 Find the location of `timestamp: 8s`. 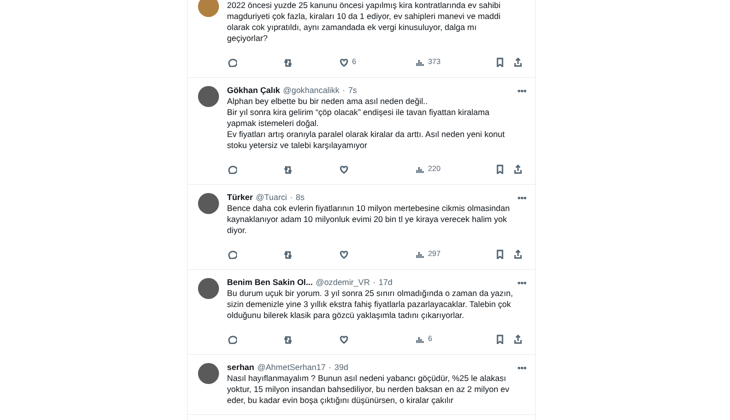

timestamp: 8s is located at coordinates (300, 197).